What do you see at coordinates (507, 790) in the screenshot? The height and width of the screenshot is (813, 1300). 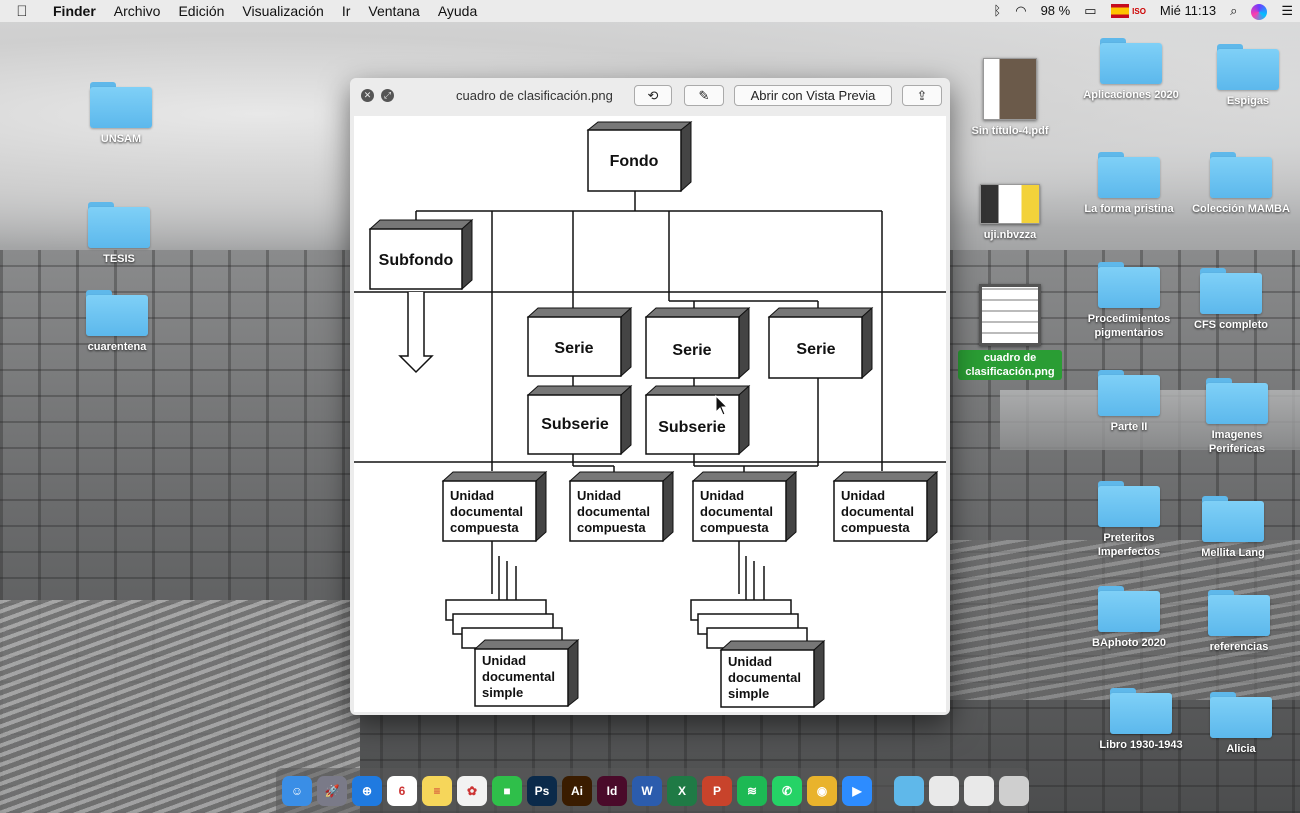 I see `dock-app-facetime: ■` at bounding box center [507, 790].